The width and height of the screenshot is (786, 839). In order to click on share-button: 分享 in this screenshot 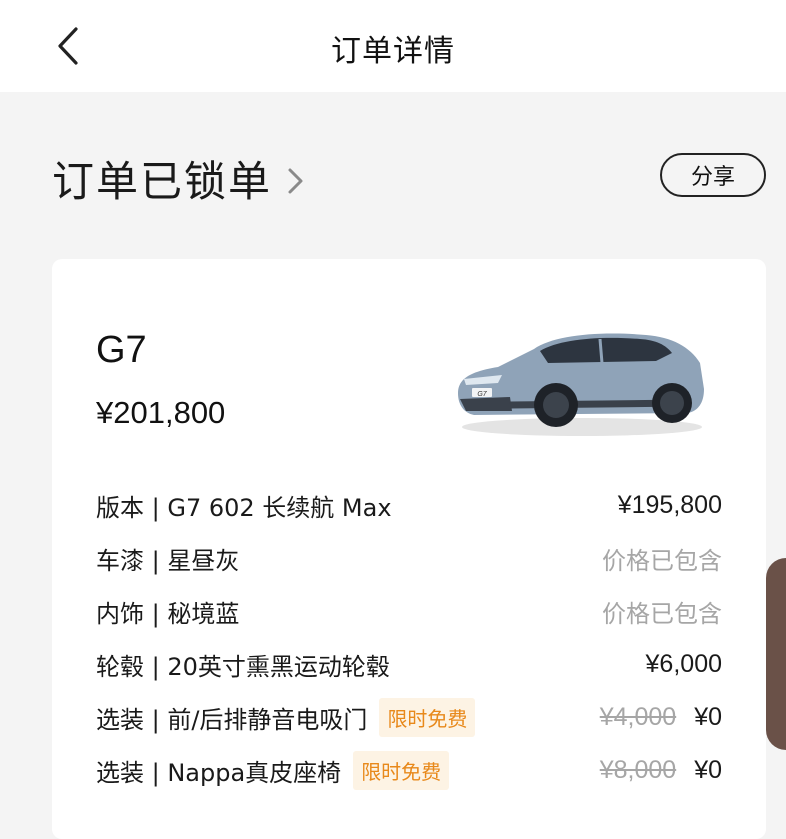, I will do `click(713, 175)`.